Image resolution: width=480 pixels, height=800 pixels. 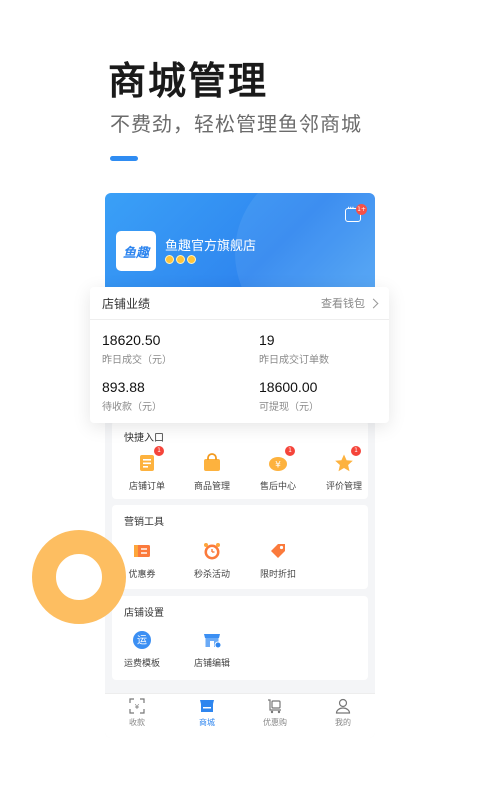 I want to click on quick-item-after-sale: ¥ 1 售后中心, so click(x=278, y=469).